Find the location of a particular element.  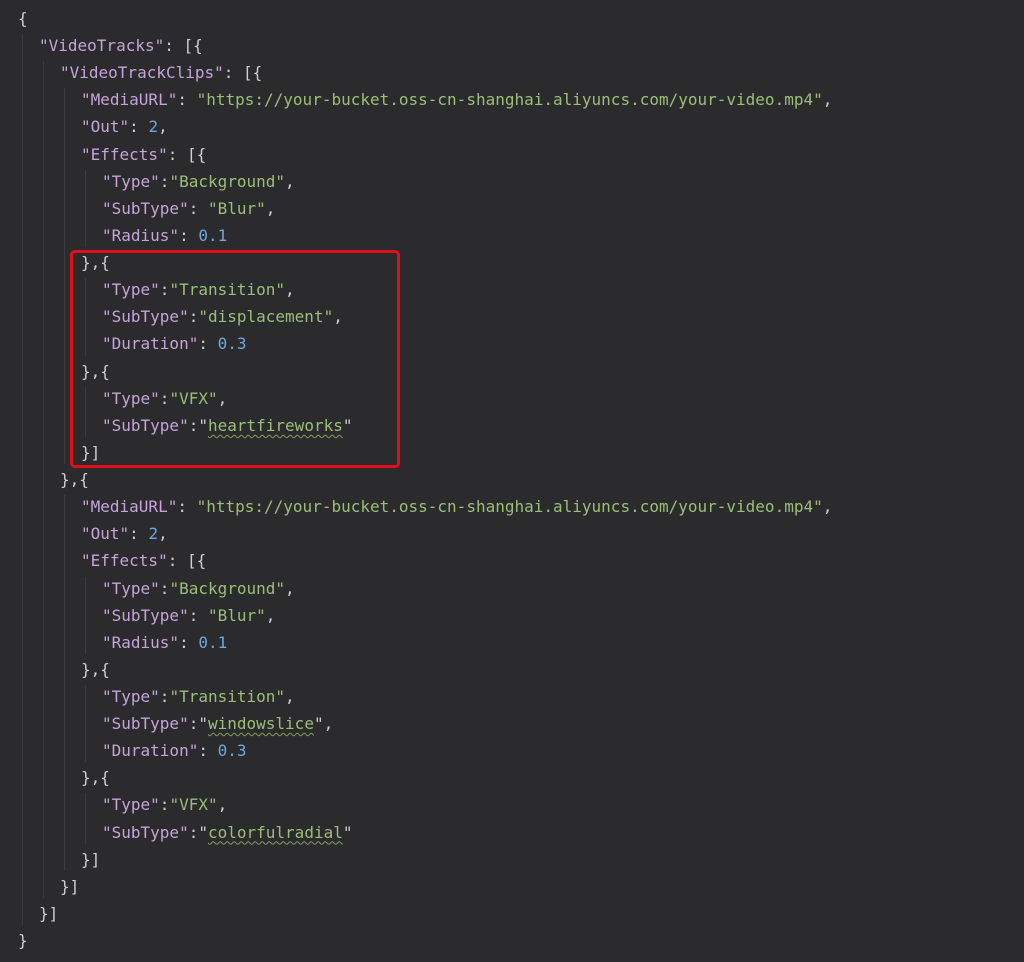

key-token: "MediaURL" is located at coordinates (129, 507).